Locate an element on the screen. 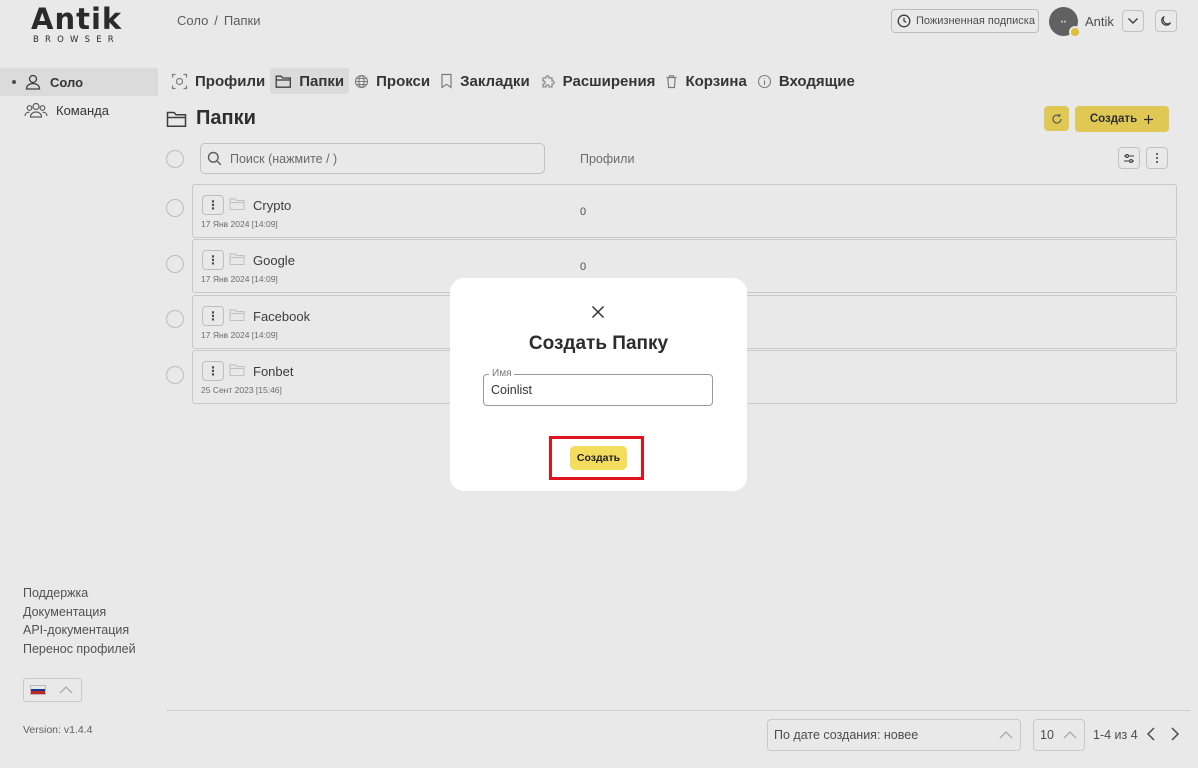 The image size is (1198, 768). submit-create-button: Создать is located at coordinates (598, 458).